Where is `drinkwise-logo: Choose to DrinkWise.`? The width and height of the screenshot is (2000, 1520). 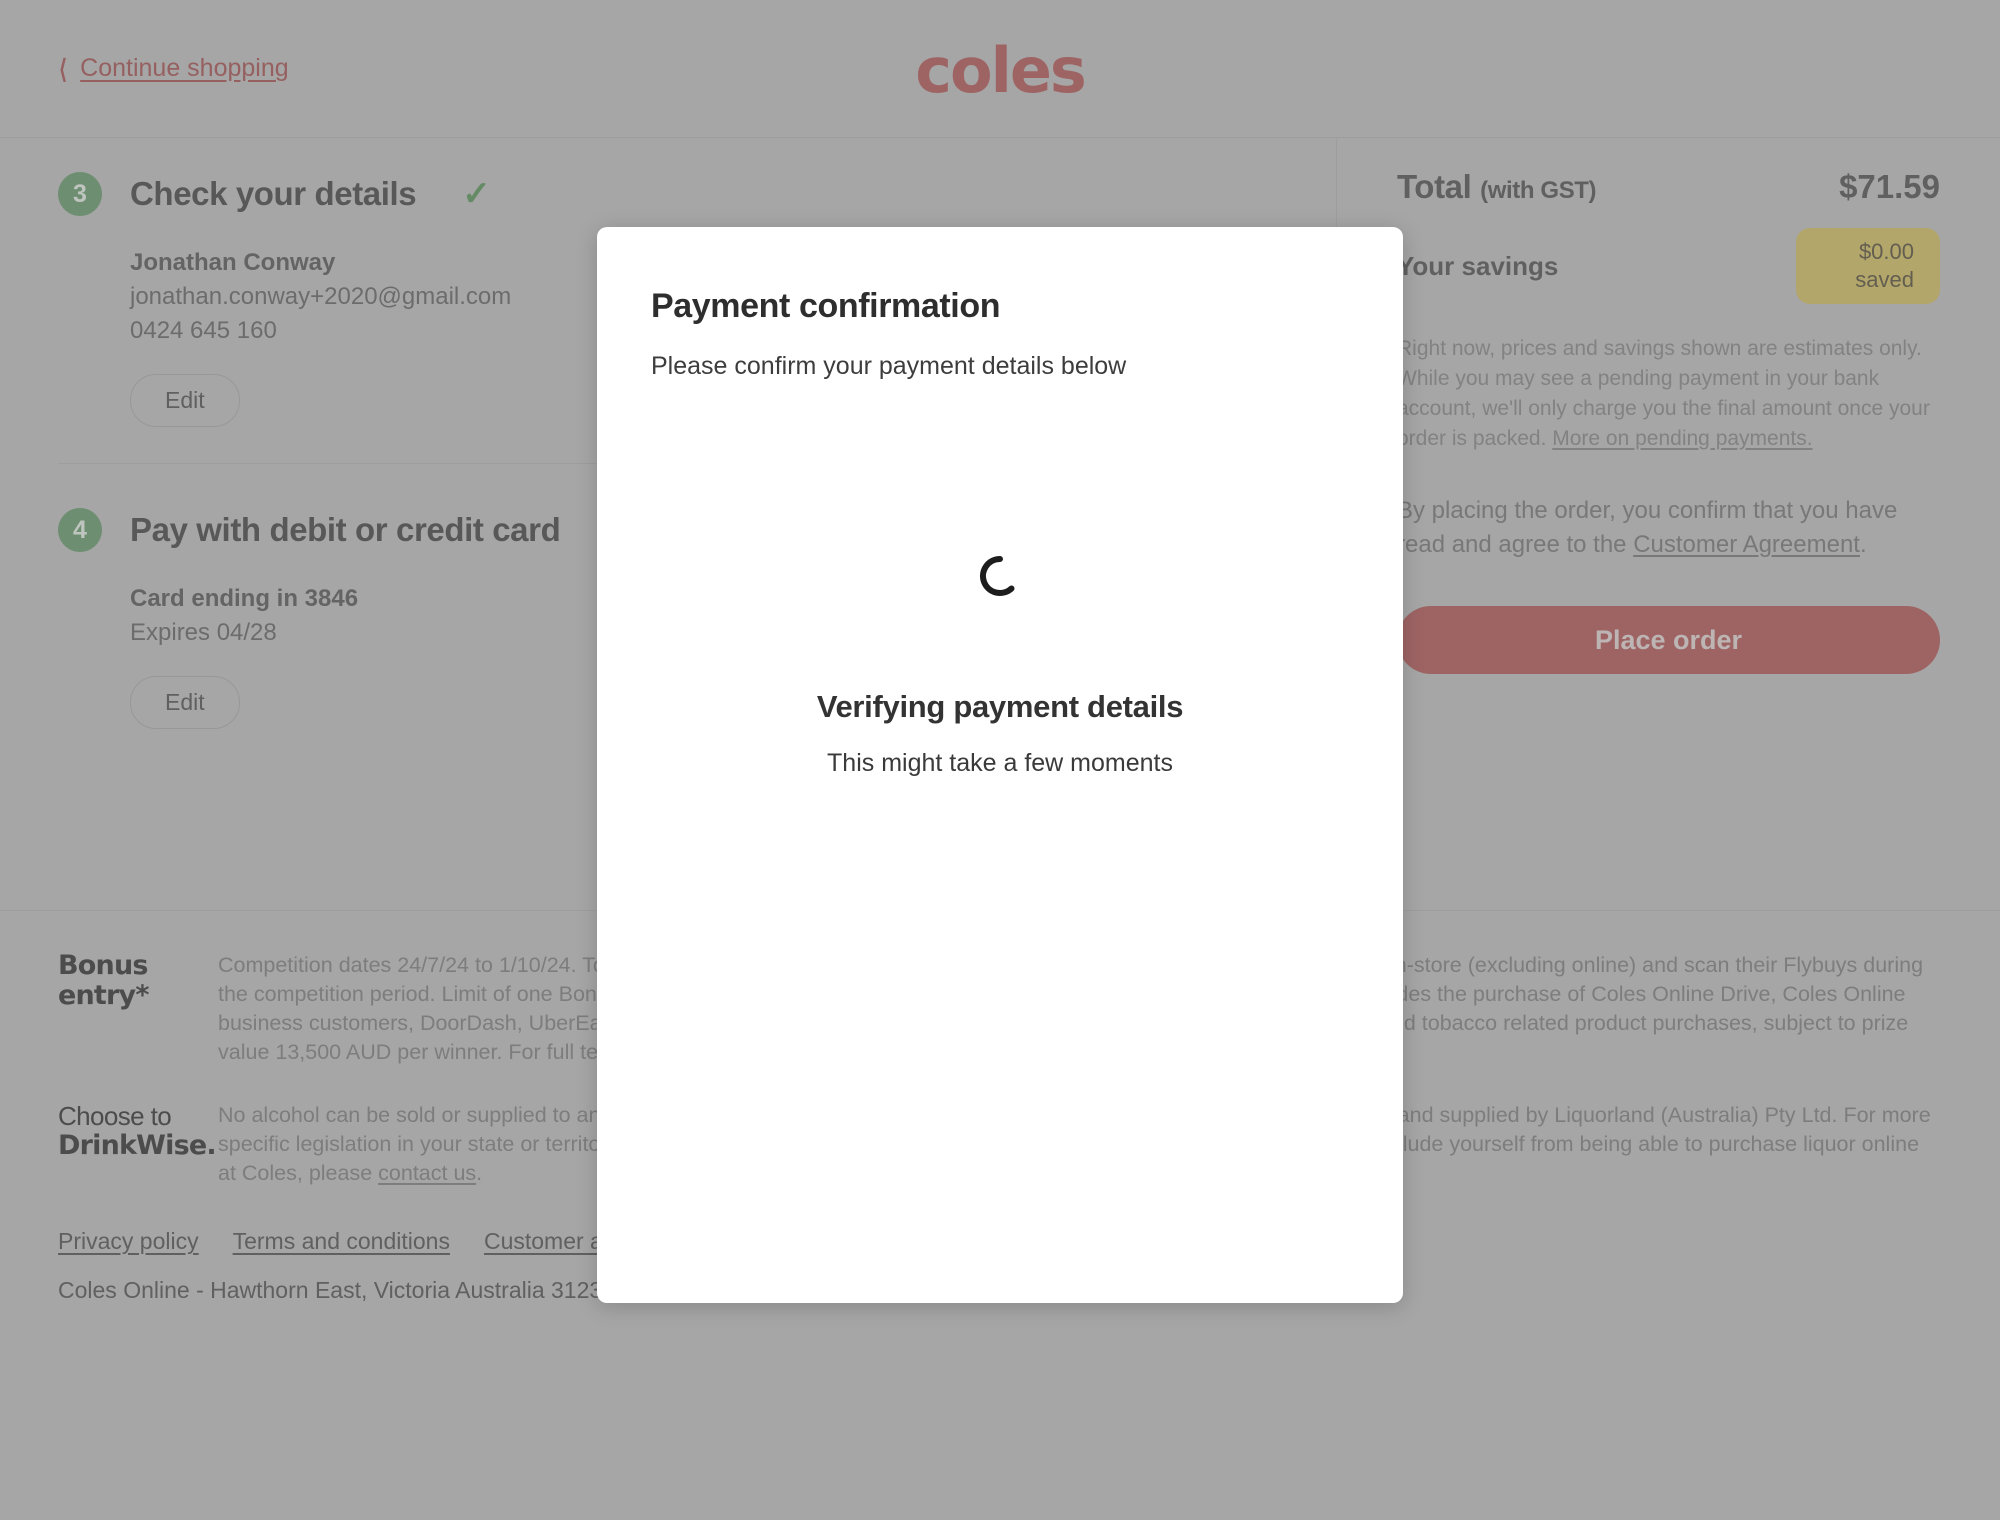 drinkwise-logo: Choose to DrinkWise. is located at coordinates (138, 1144).